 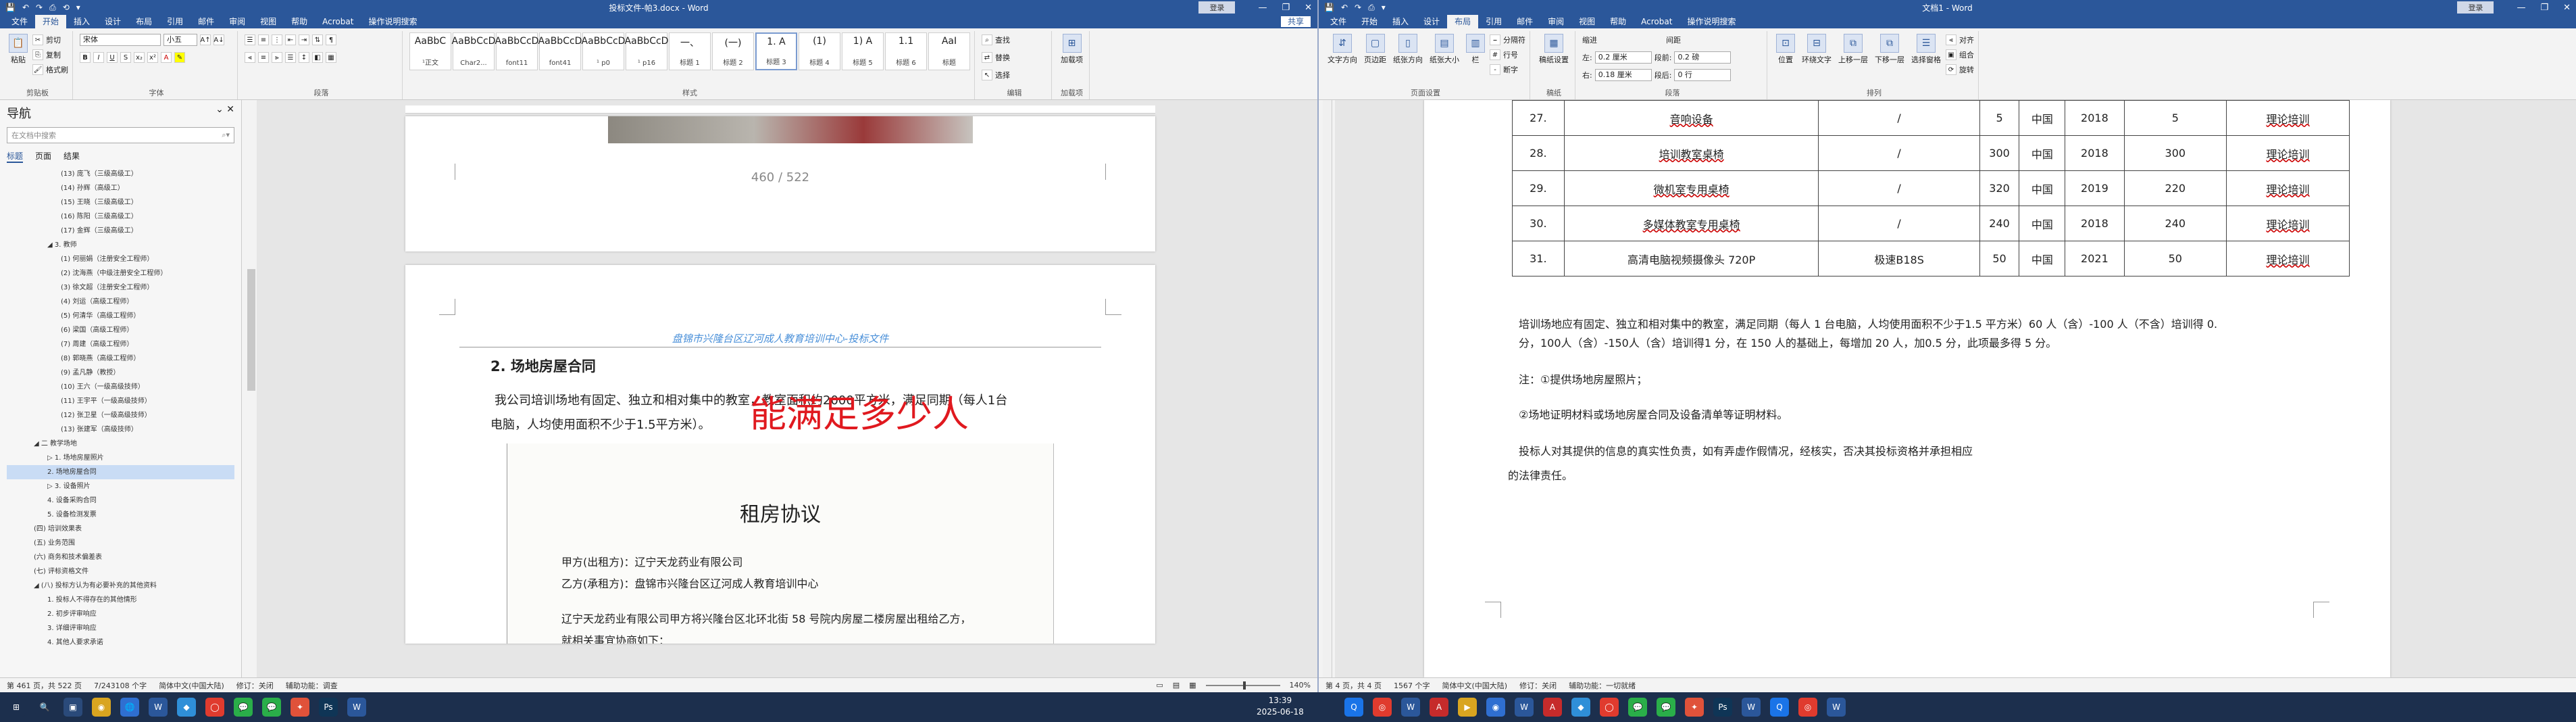 What do you see at coordinates (120, 401) in the screenshot?
I see `nav-heading-item: (11) 王宇平（一级高级技师）` at bounding box center [120, 401].